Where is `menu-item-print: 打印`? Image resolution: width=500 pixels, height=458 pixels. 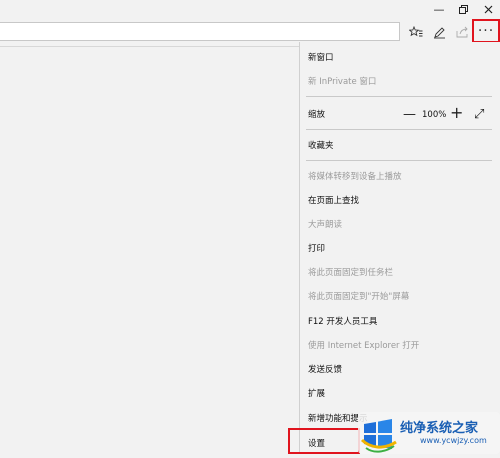 menu-item-print: 打印 is located at coordinates (316, 249).